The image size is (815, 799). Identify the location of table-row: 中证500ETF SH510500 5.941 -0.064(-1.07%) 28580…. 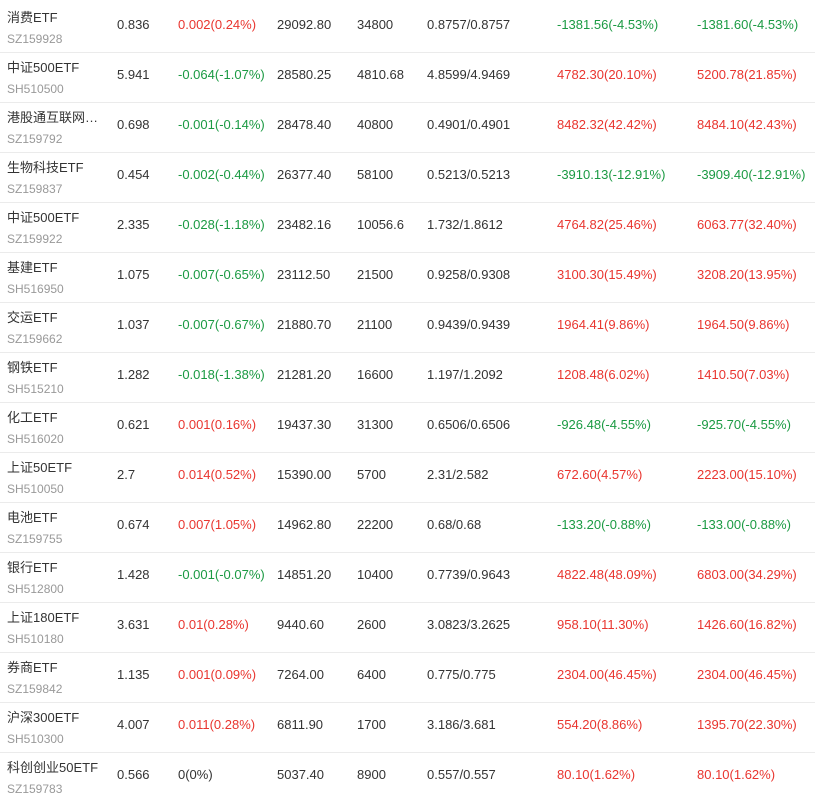
(407, 78).